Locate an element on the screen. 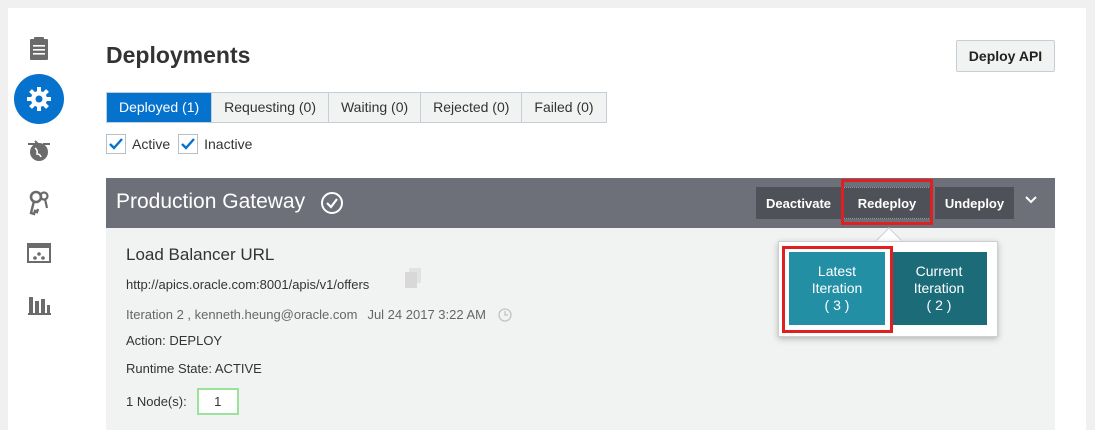 This screenshot has width=1095, height=430. current-iteration-line1: Current is located at coordinates (939, 271).